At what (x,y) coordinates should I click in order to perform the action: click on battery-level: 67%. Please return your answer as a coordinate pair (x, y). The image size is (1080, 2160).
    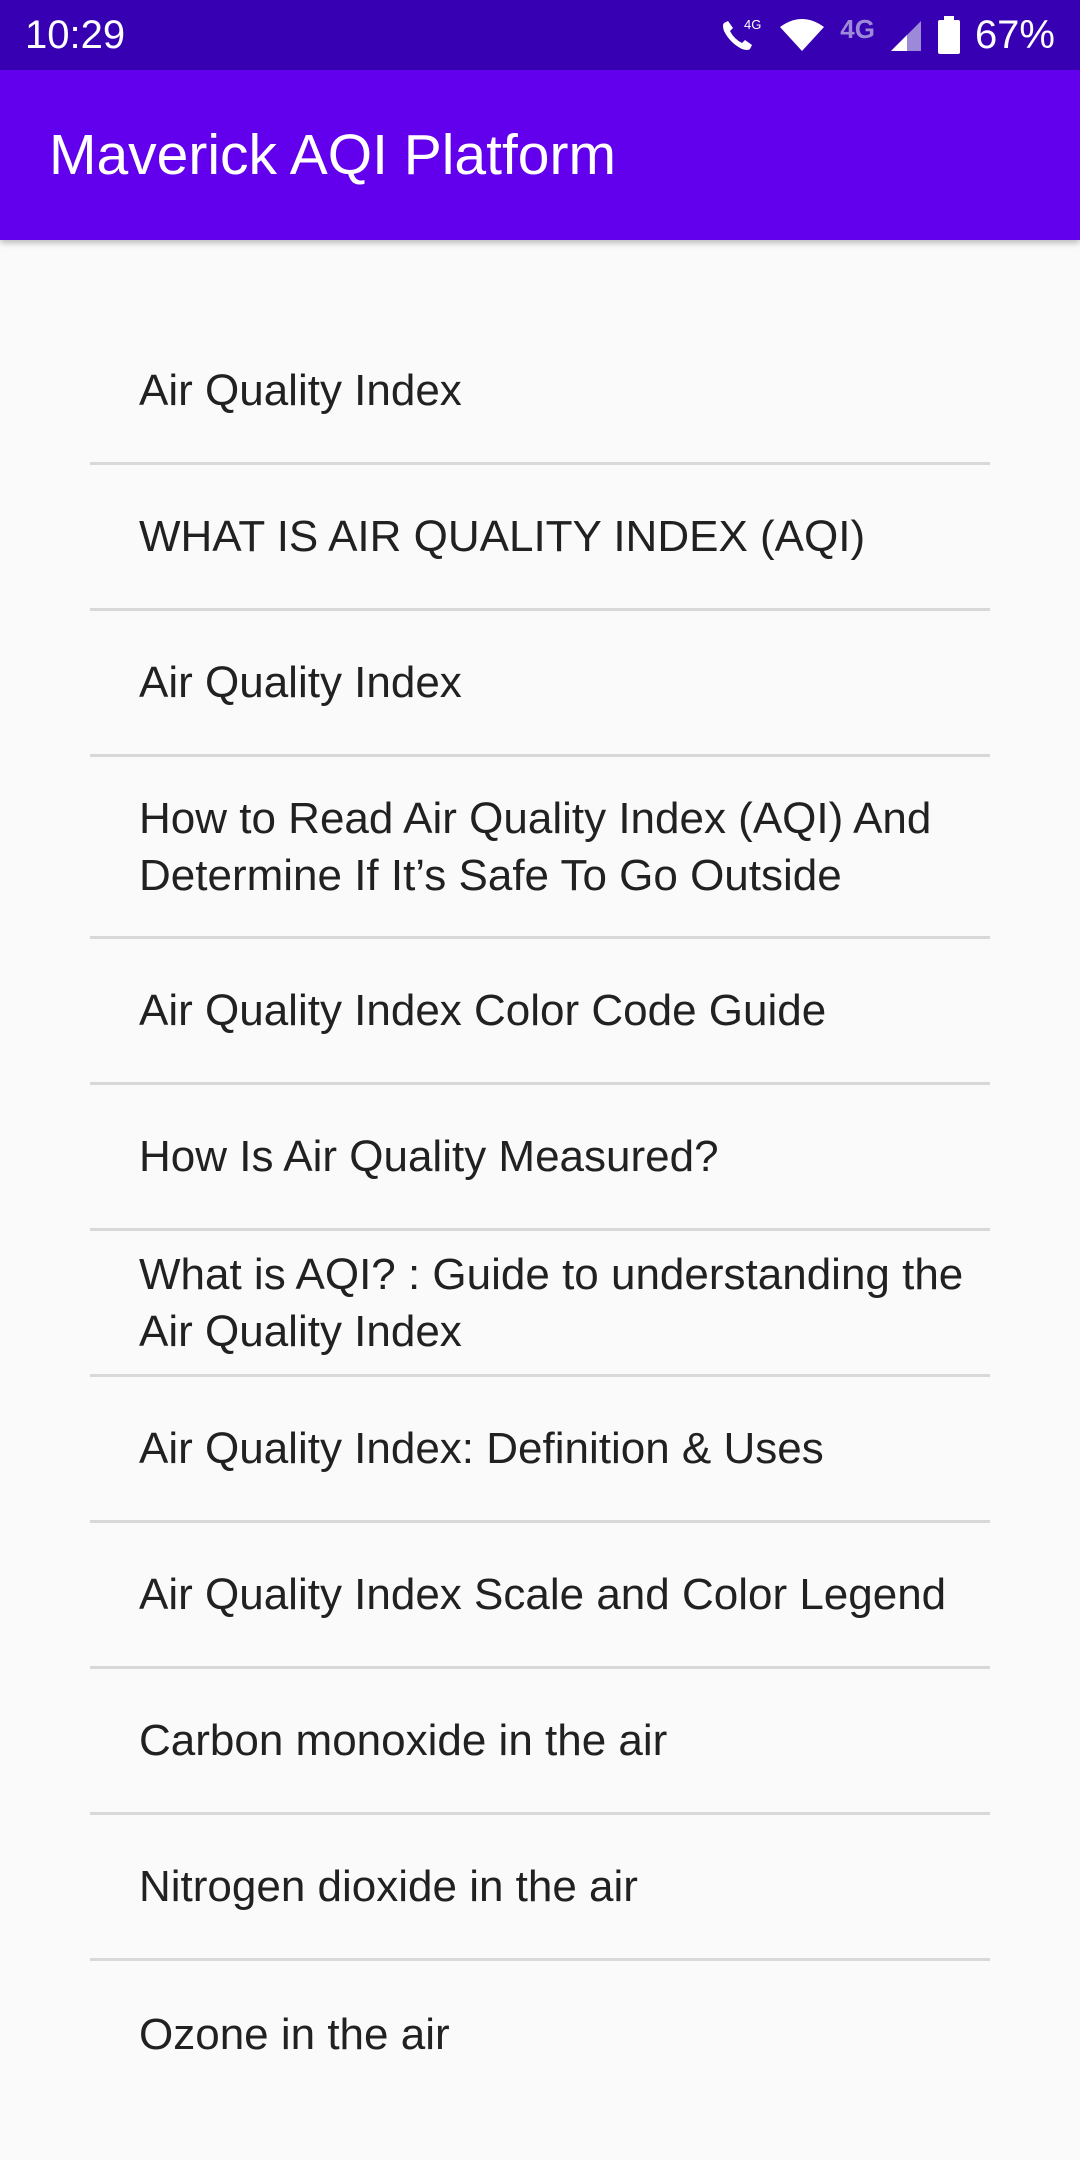
    Looking at the image, I should click on (1014, 35).